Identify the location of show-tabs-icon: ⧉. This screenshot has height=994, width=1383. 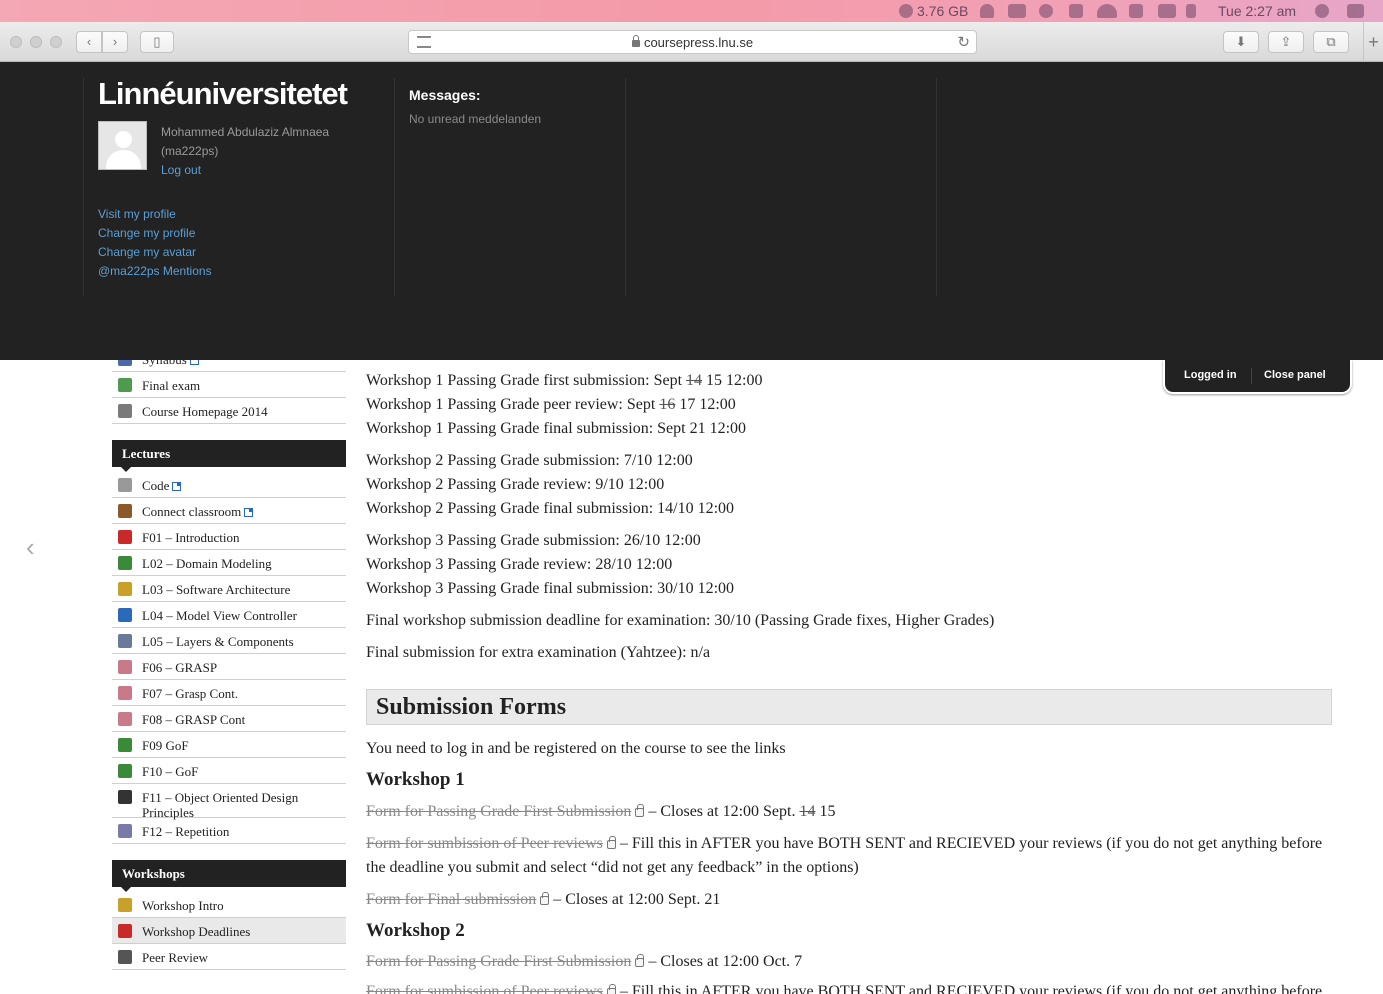
(1331, 42).